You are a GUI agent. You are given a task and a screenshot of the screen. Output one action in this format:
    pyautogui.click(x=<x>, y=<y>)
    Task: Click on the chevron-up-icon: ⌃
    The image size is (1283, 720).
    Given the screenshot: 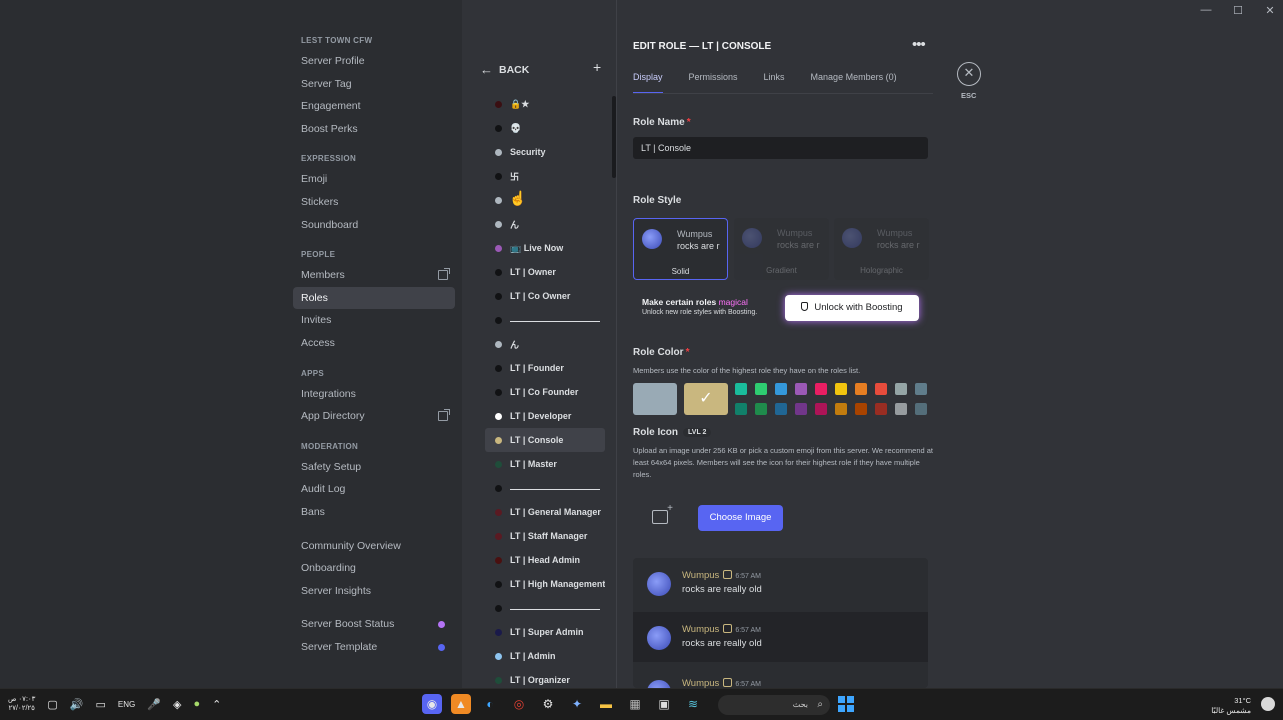 What is the action you would take?
    pyautogui.click(x=216, y=704)
    